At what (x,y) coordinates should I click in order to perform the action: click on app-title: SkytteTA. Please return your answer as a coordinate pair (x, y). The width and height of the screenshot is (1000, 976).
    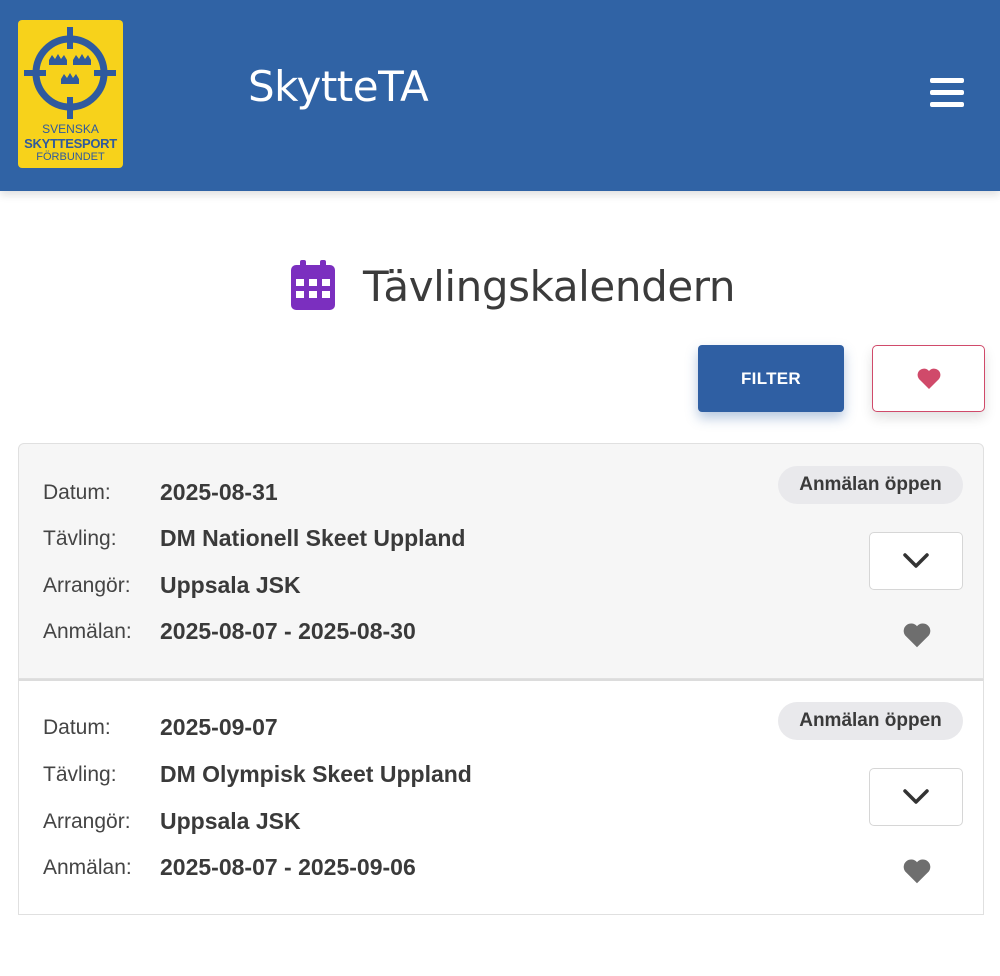
    Looking at the image, I should click on (338, 86).